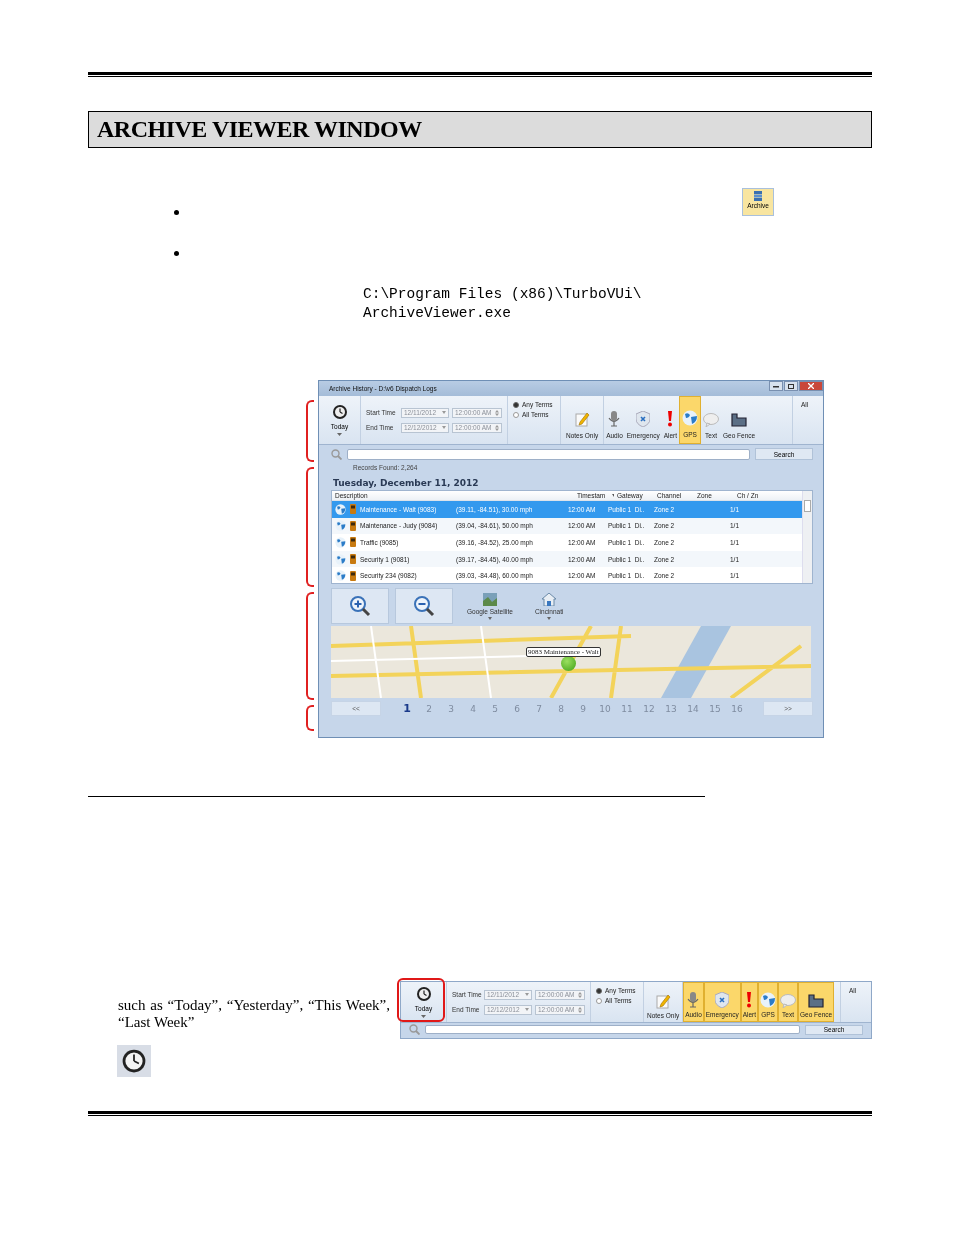 The height and width of the screenshot is (1235, 954). I want to click on sort-caret-icon, so click(613, 495).